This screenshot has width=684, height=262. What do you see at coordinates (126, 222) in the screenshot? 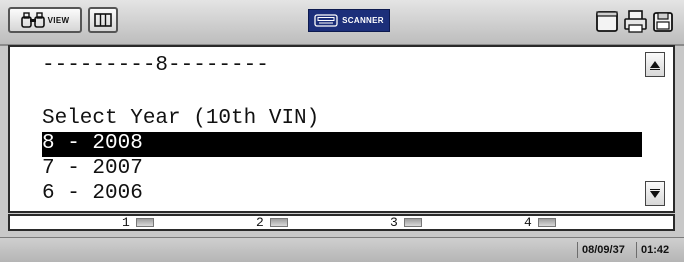
I see `function-key-label: 1` at bounding box center [126, 222].